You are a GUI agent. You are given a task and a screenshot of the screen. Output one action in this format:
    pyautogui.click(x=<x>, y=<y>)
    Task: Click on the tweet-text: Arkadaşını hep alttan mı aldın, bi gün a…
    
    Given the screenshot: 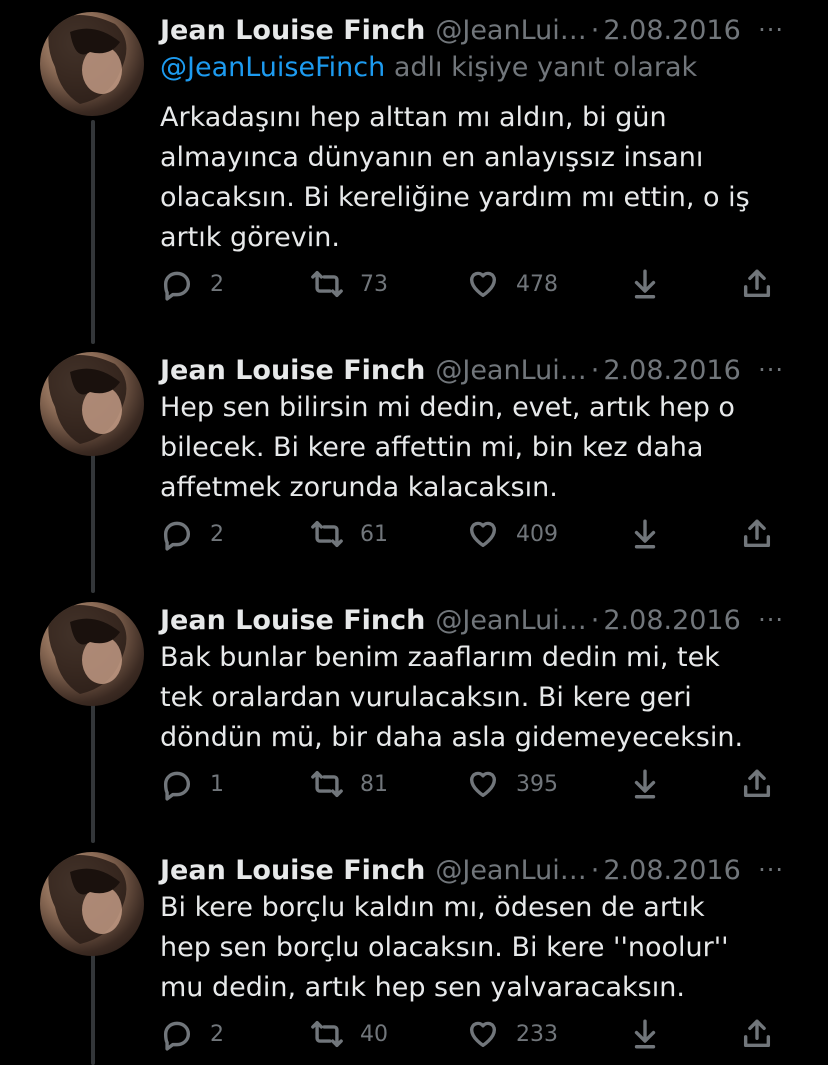 What is the action you would take?
    pyautogui.click(x=455, y=177)
    